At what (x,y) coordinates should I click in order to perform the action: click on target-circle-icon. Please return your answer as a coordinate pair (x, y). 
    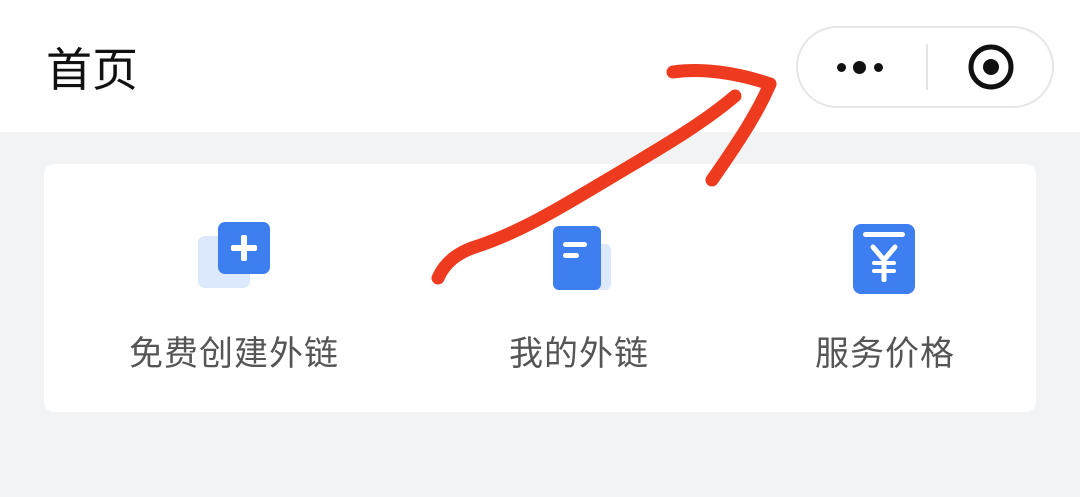
    Looking at the image, I should click on (991, 67).